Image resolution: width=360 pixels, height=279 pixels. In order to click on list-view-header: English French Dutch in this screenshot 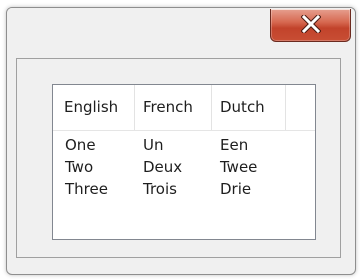, I will do `click(184, 108)`.